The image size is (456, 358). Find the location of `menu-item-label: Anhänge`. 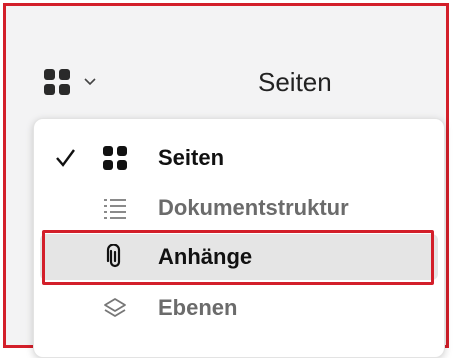

menu-item-label: Anhänge is located at coordinates (205, 256).